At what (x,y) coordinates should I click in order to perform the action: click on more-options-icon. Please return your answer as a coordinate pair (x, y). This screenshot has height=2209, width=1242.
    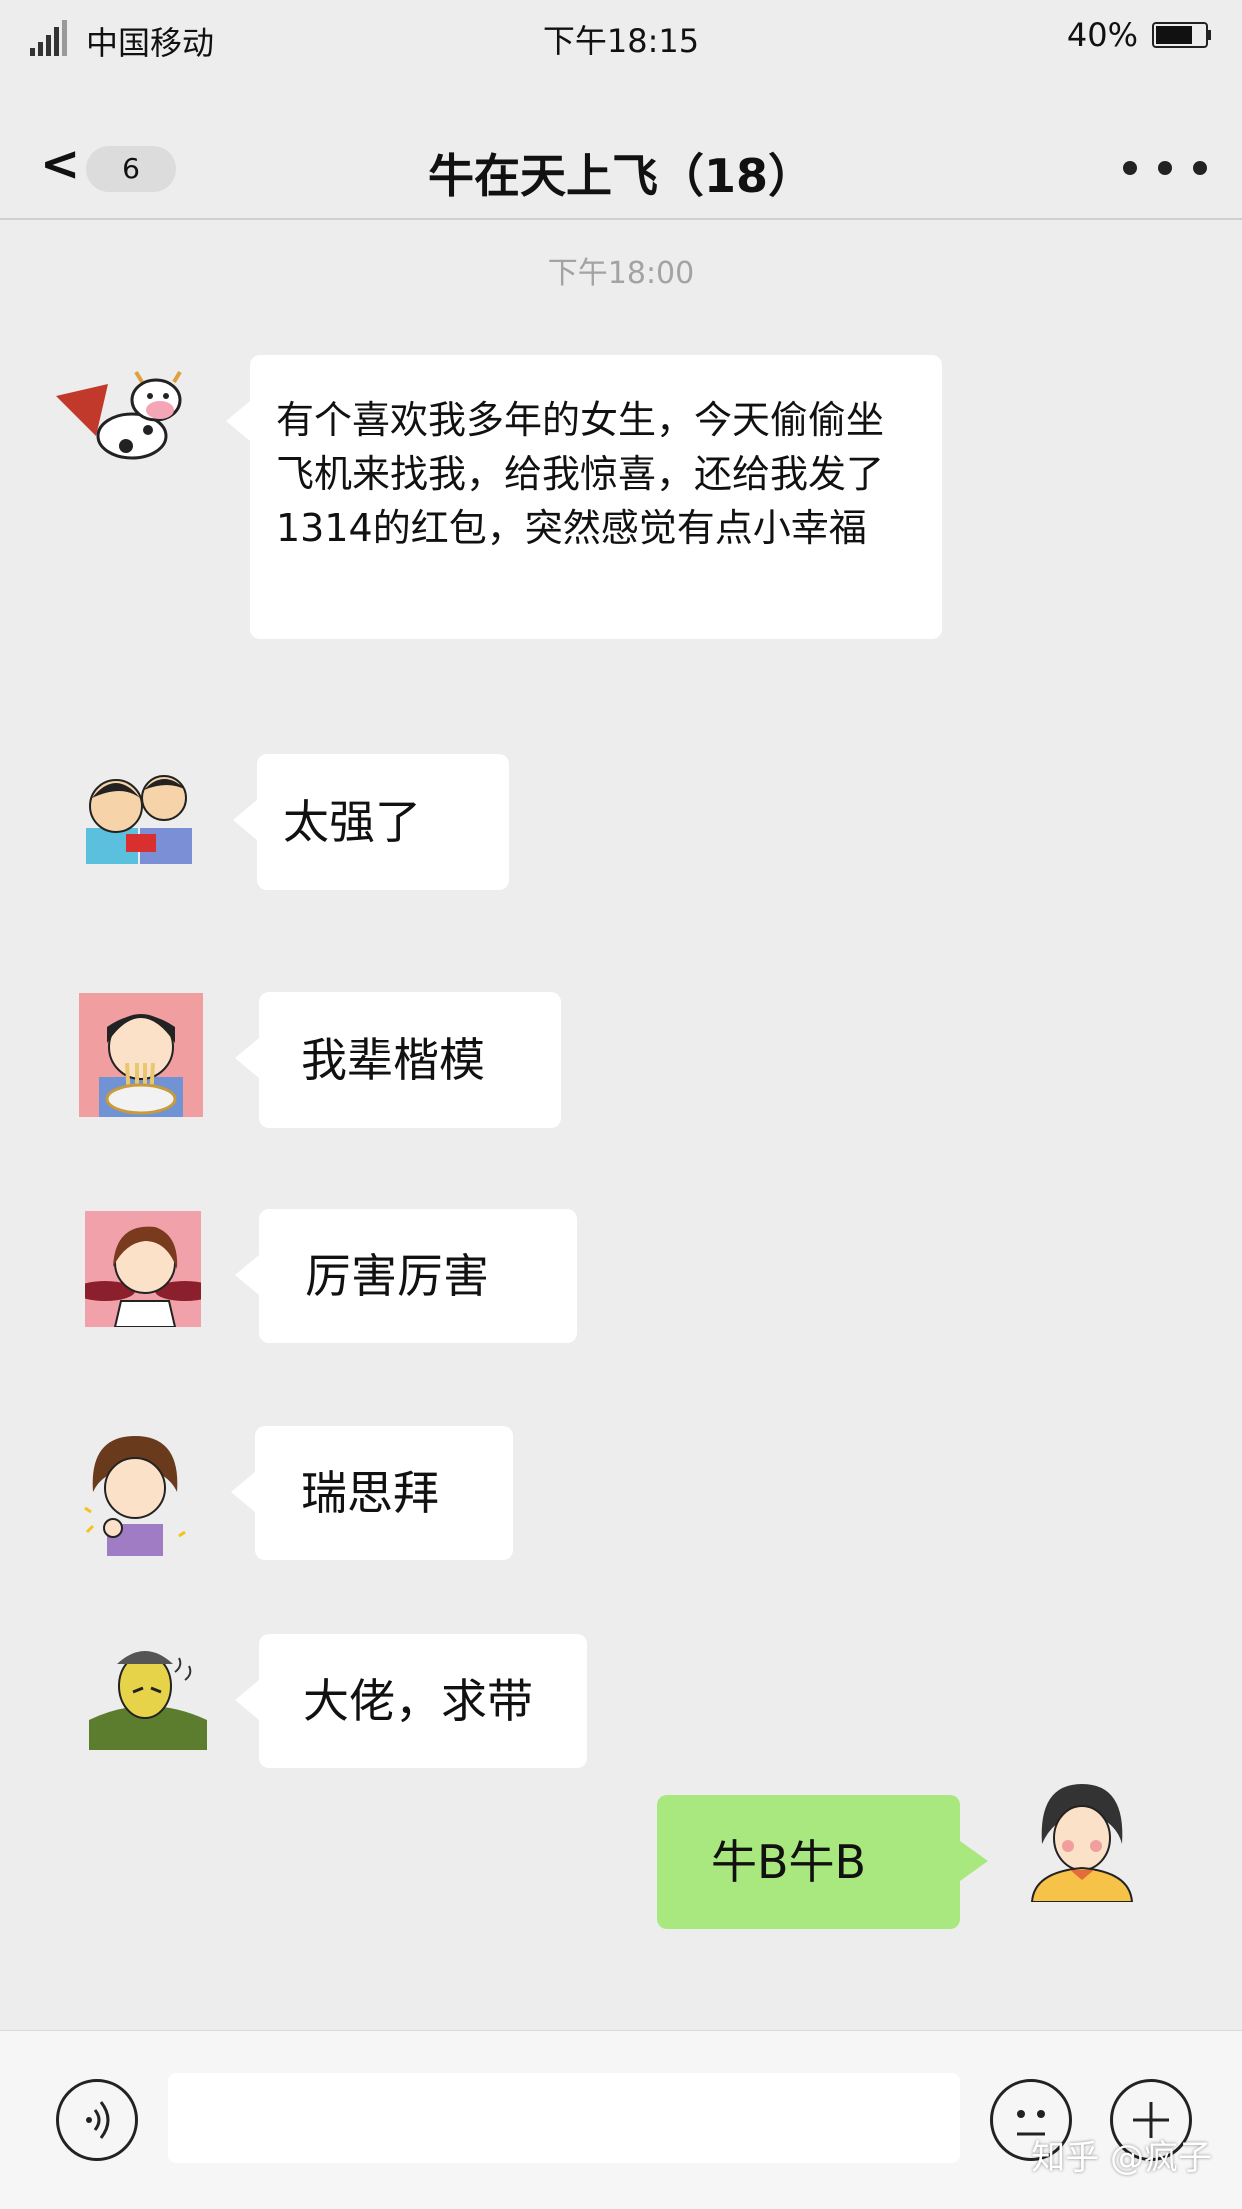
    Looking at the image, I should click on (1165, 168).